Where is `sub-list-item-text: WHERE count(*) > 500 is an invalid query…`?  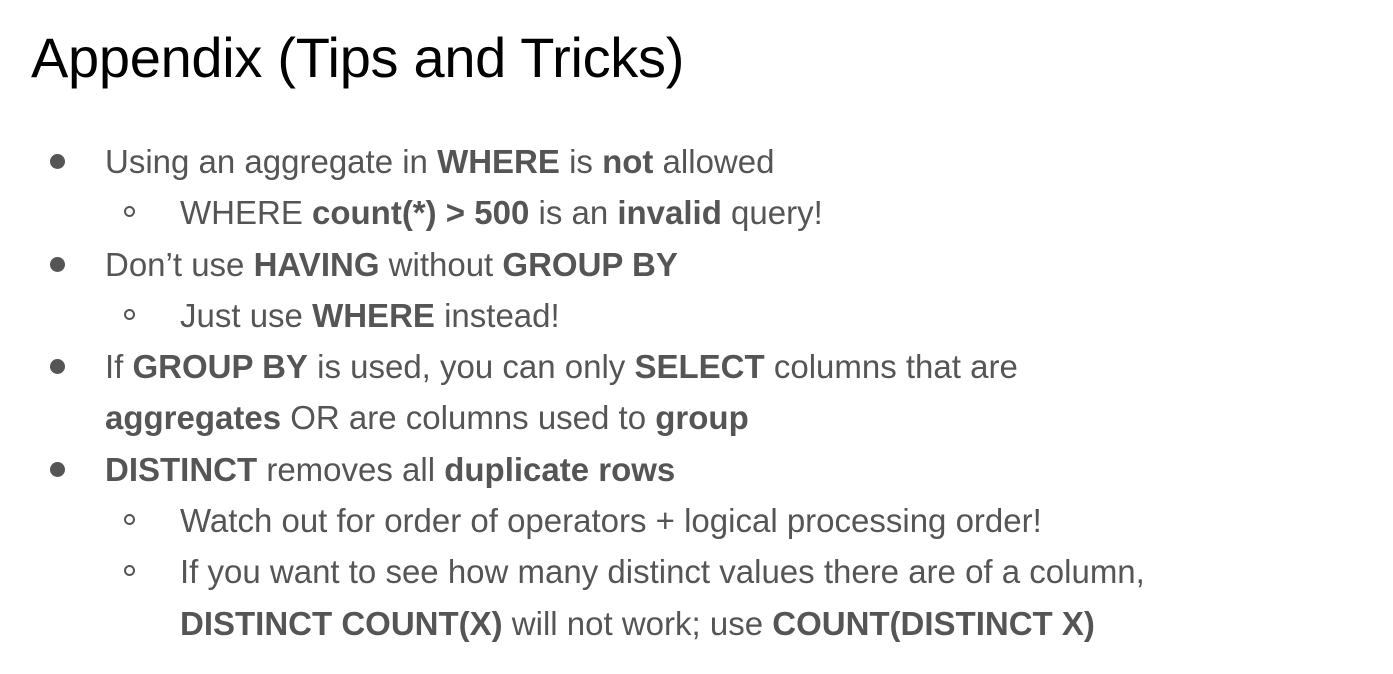
sub-list-item-text: WHERE count(*) > 500 is an invalid query… is located at coordinates (501, 213).